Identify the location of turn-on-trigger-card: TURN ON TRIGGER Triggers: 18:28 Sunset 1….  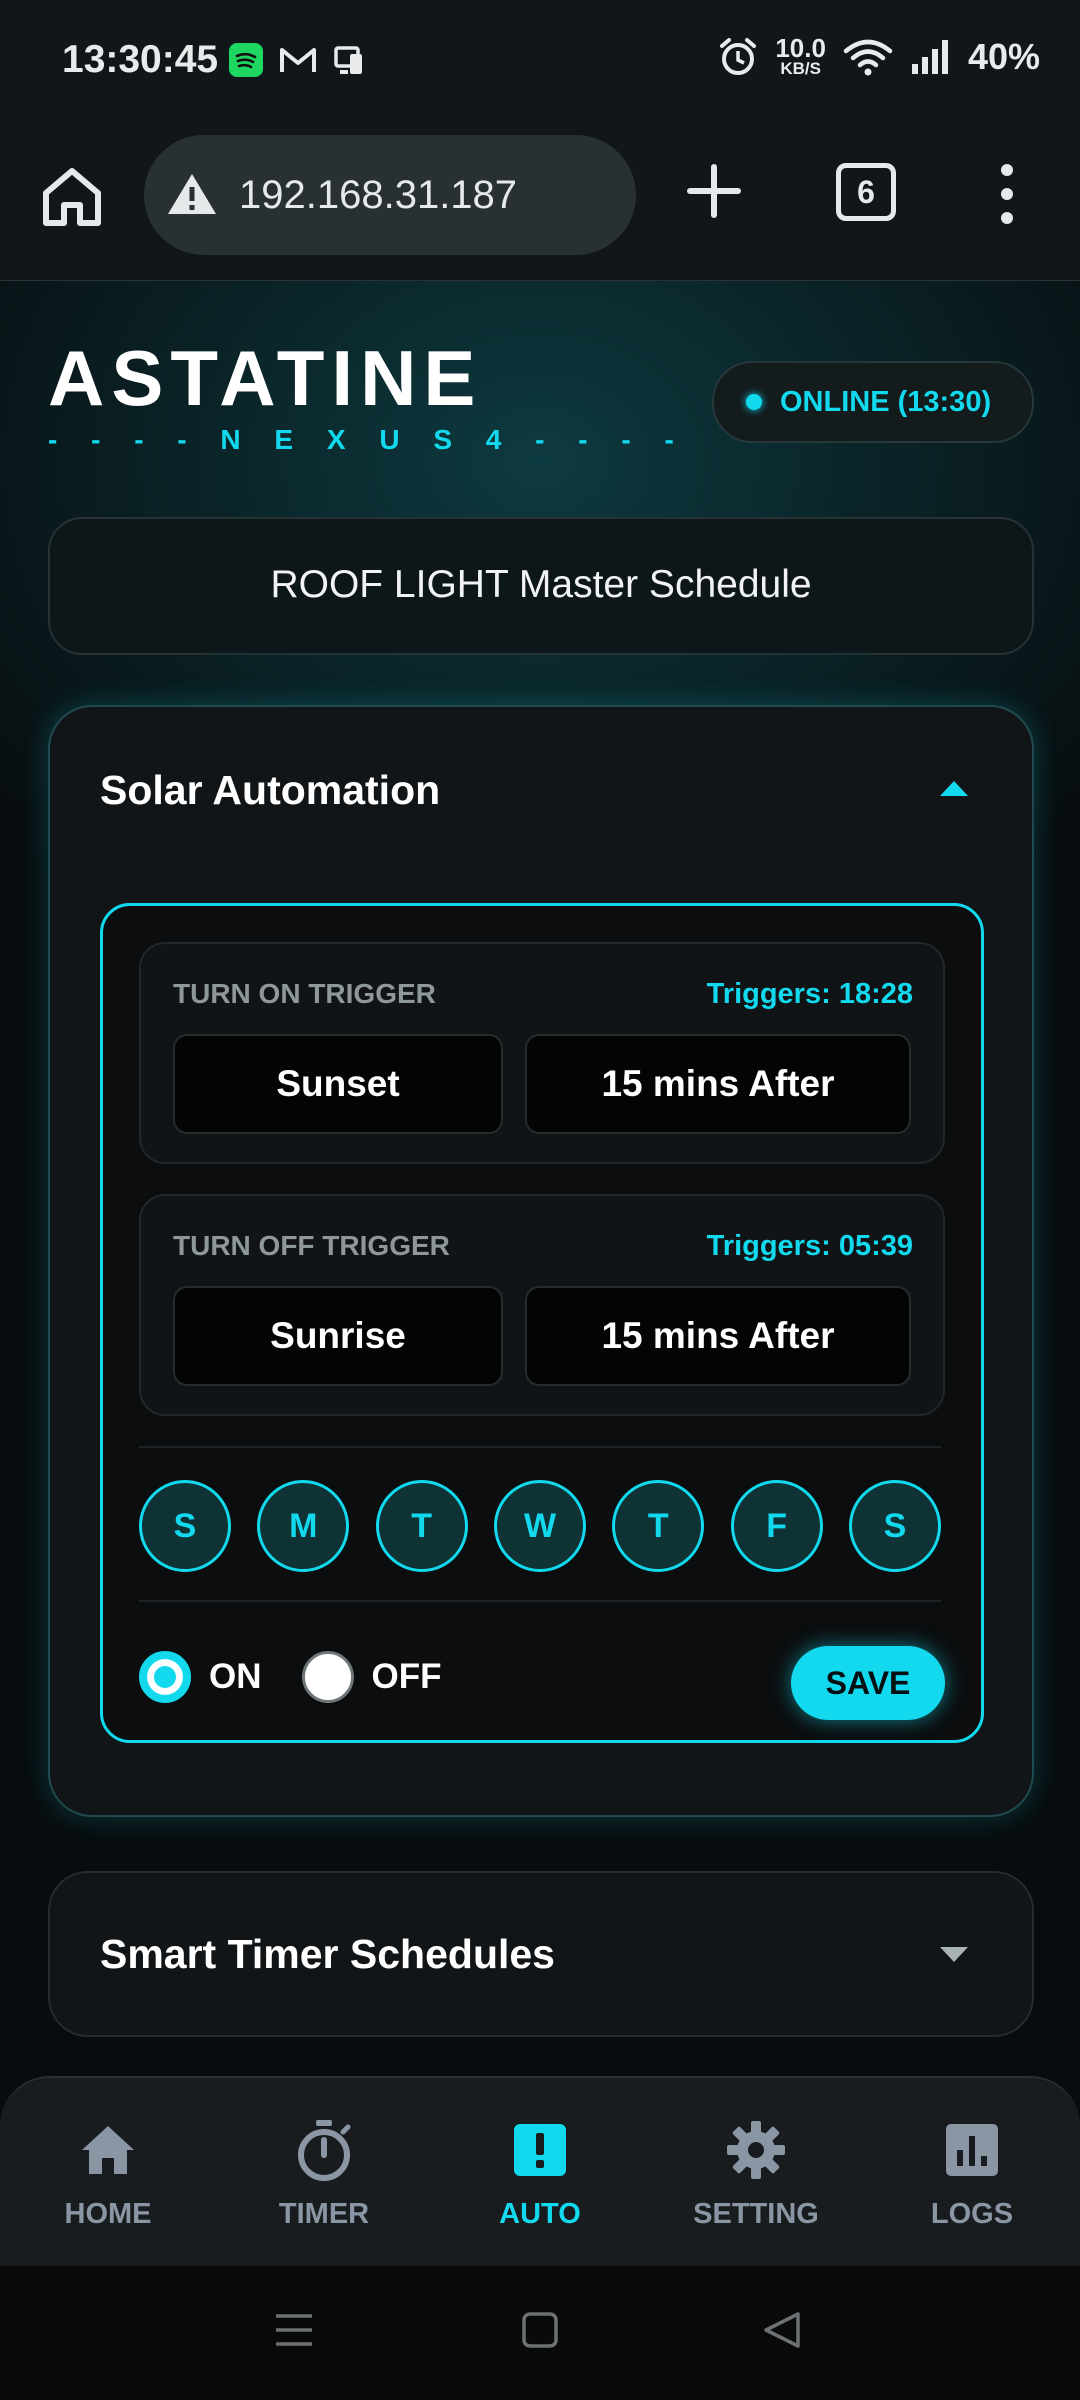
(542, 1053).